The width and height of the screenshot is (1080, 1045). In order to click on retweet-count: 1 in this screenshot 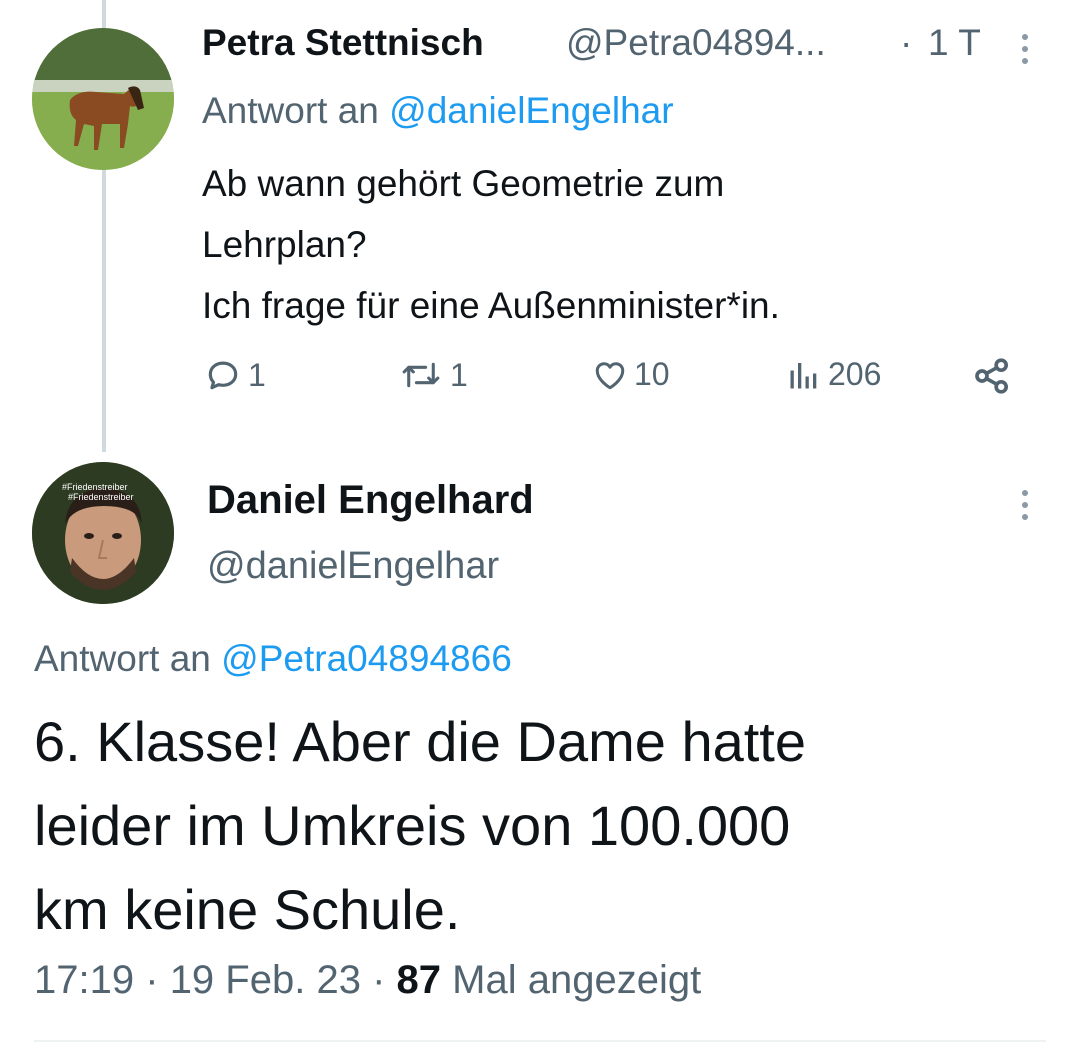, I will do `click(459, 374)`.